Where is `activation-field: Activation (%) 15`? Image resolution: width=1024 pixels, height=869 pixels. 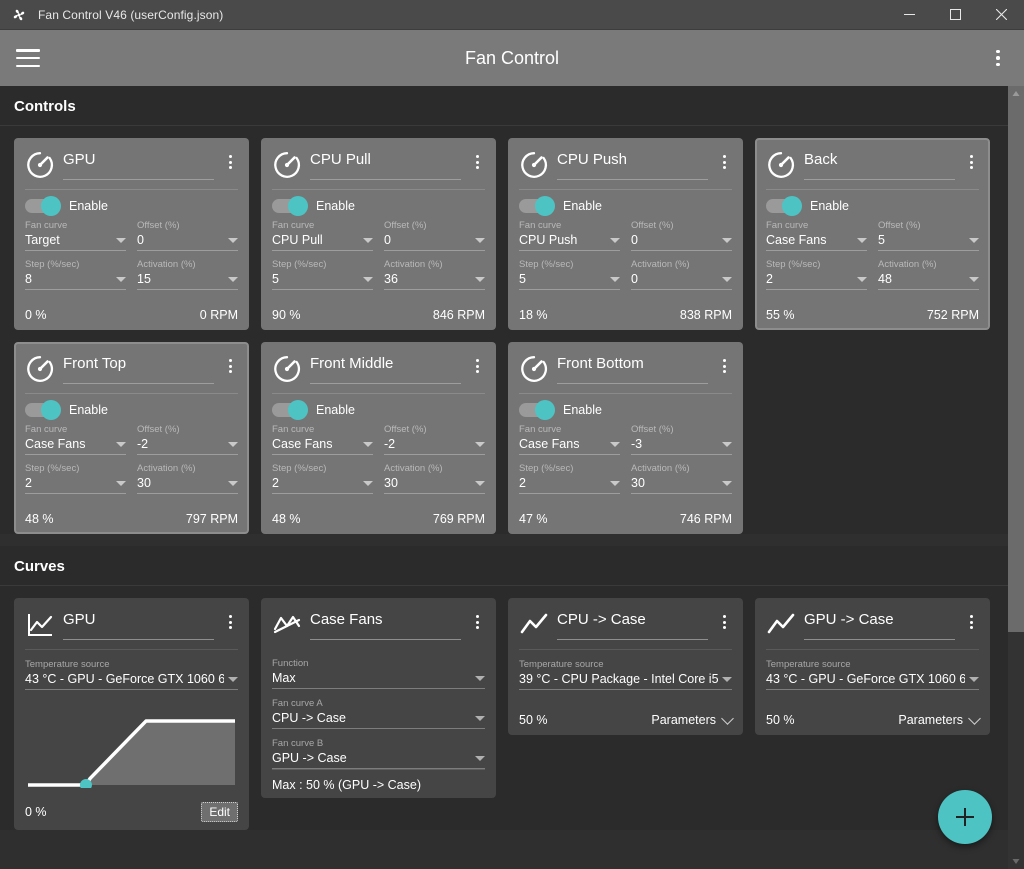 activation-field: Activation (%) 15 is located at coordinates (187, 274).